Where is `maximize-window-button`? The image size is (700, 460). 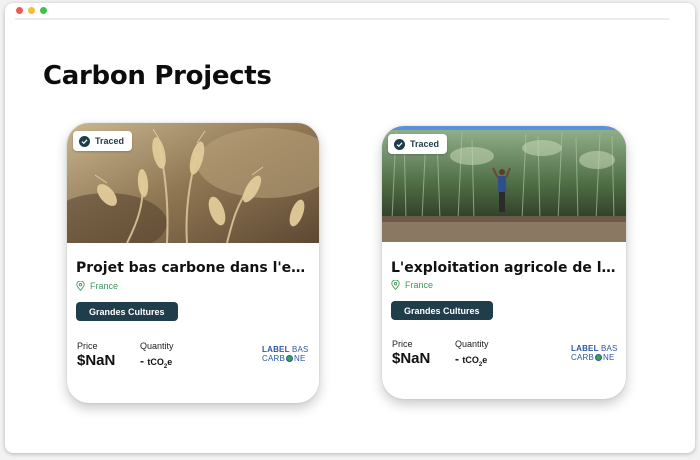
maximize-window-button is located at coordinates (43, 10).